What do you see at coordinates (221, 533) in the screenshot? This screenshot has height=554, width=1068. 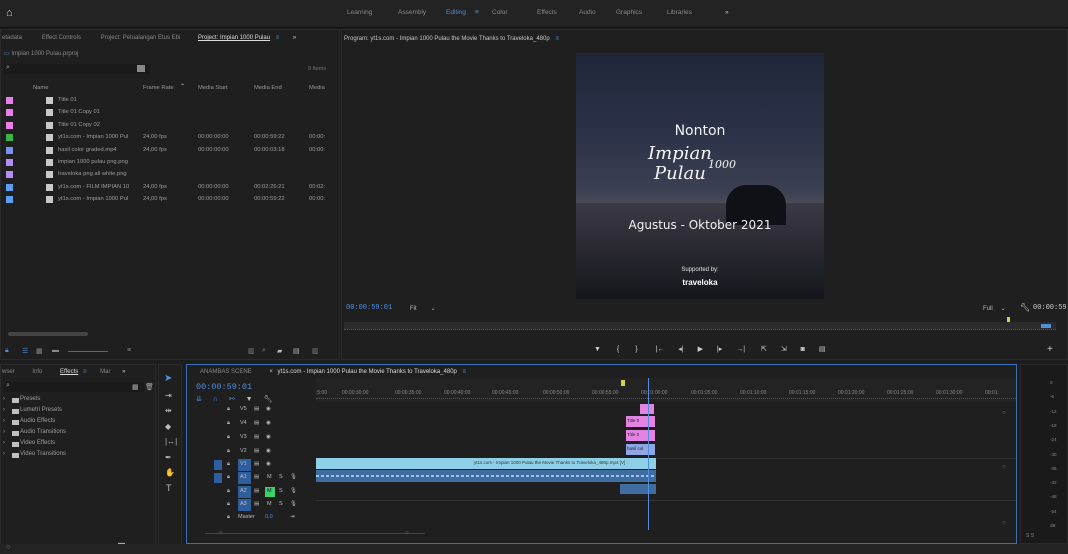 I see `scroll-start-handle: ○` at bounding box center [221, 533].